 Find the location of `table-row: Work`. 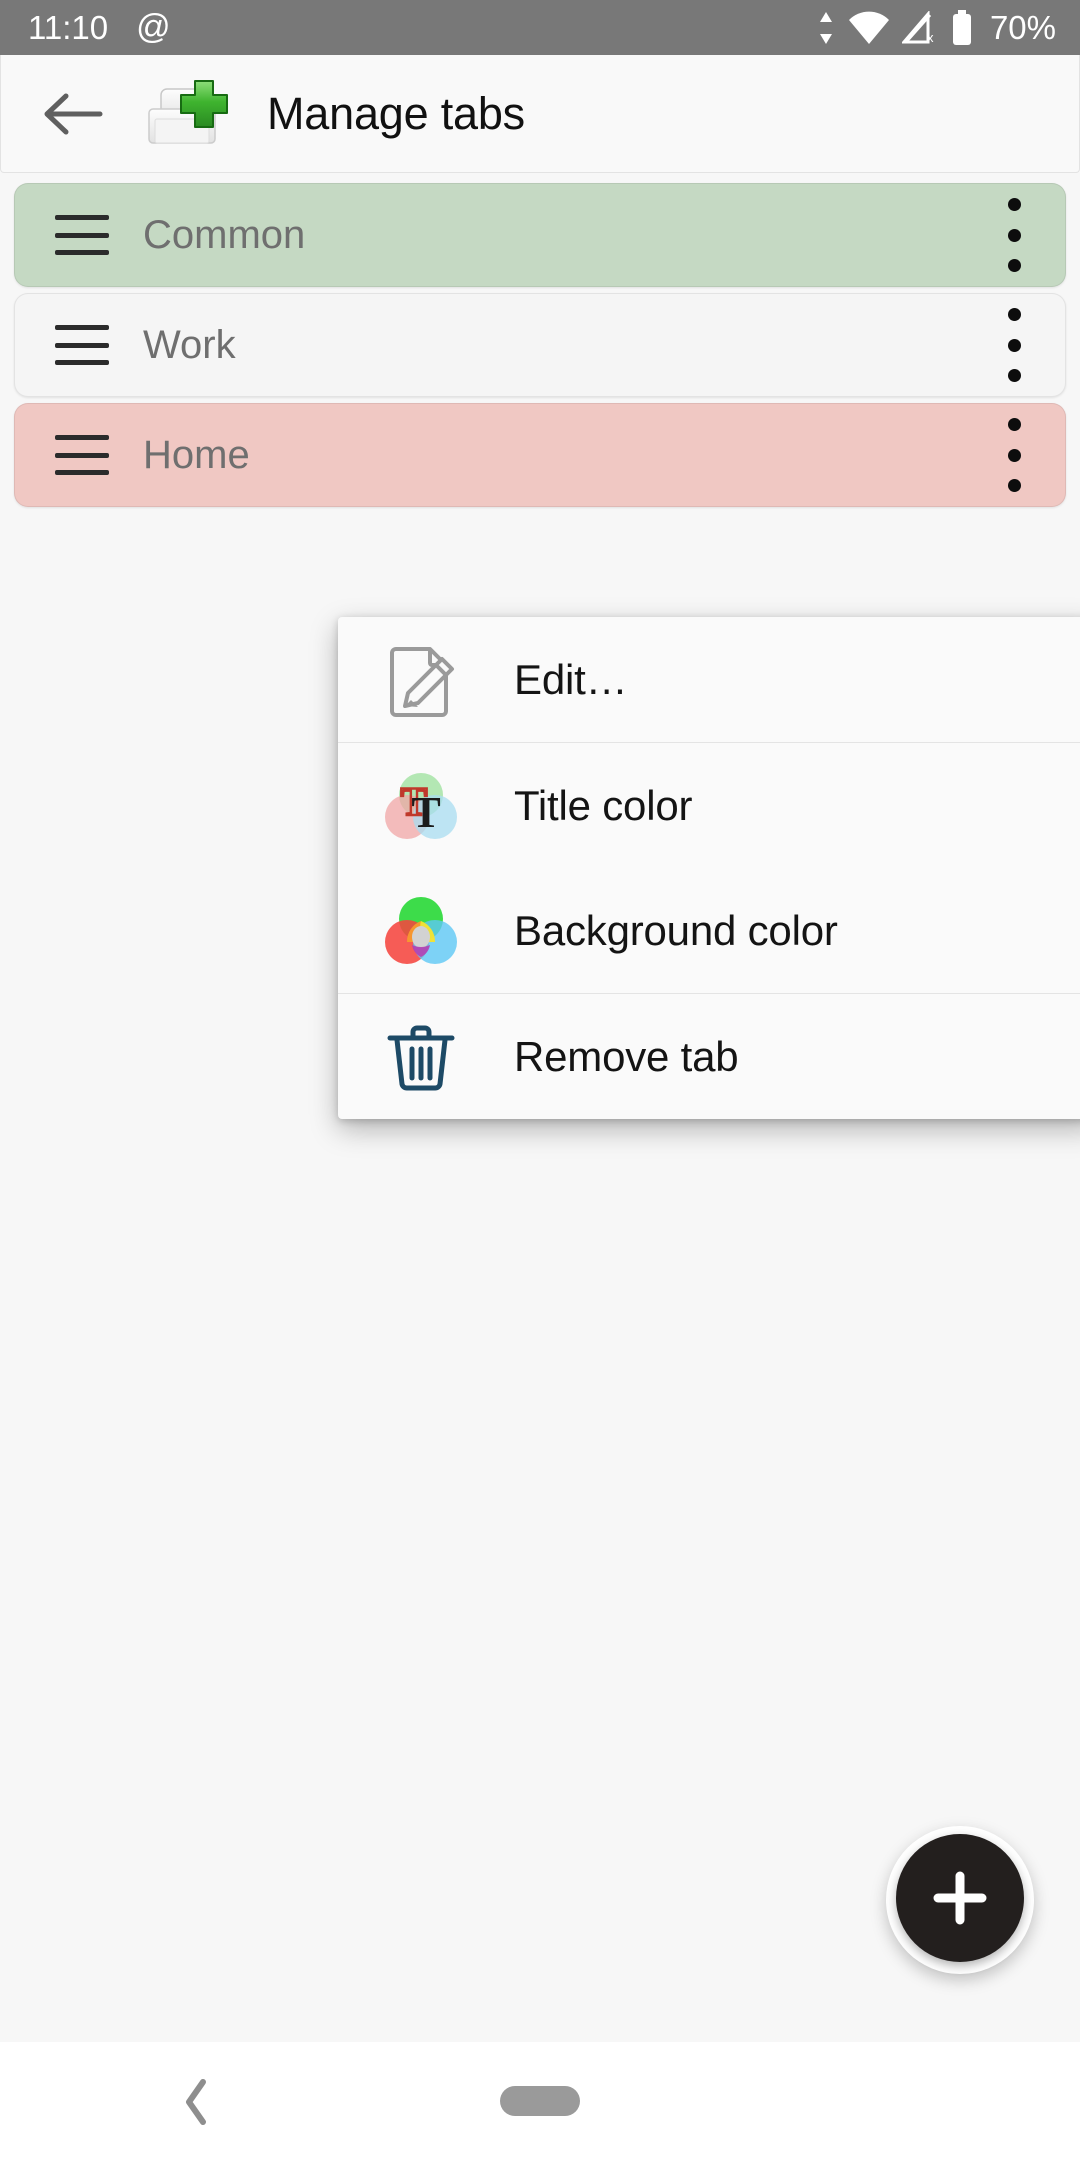

table-row: Work is located at coordinates (540, 345).